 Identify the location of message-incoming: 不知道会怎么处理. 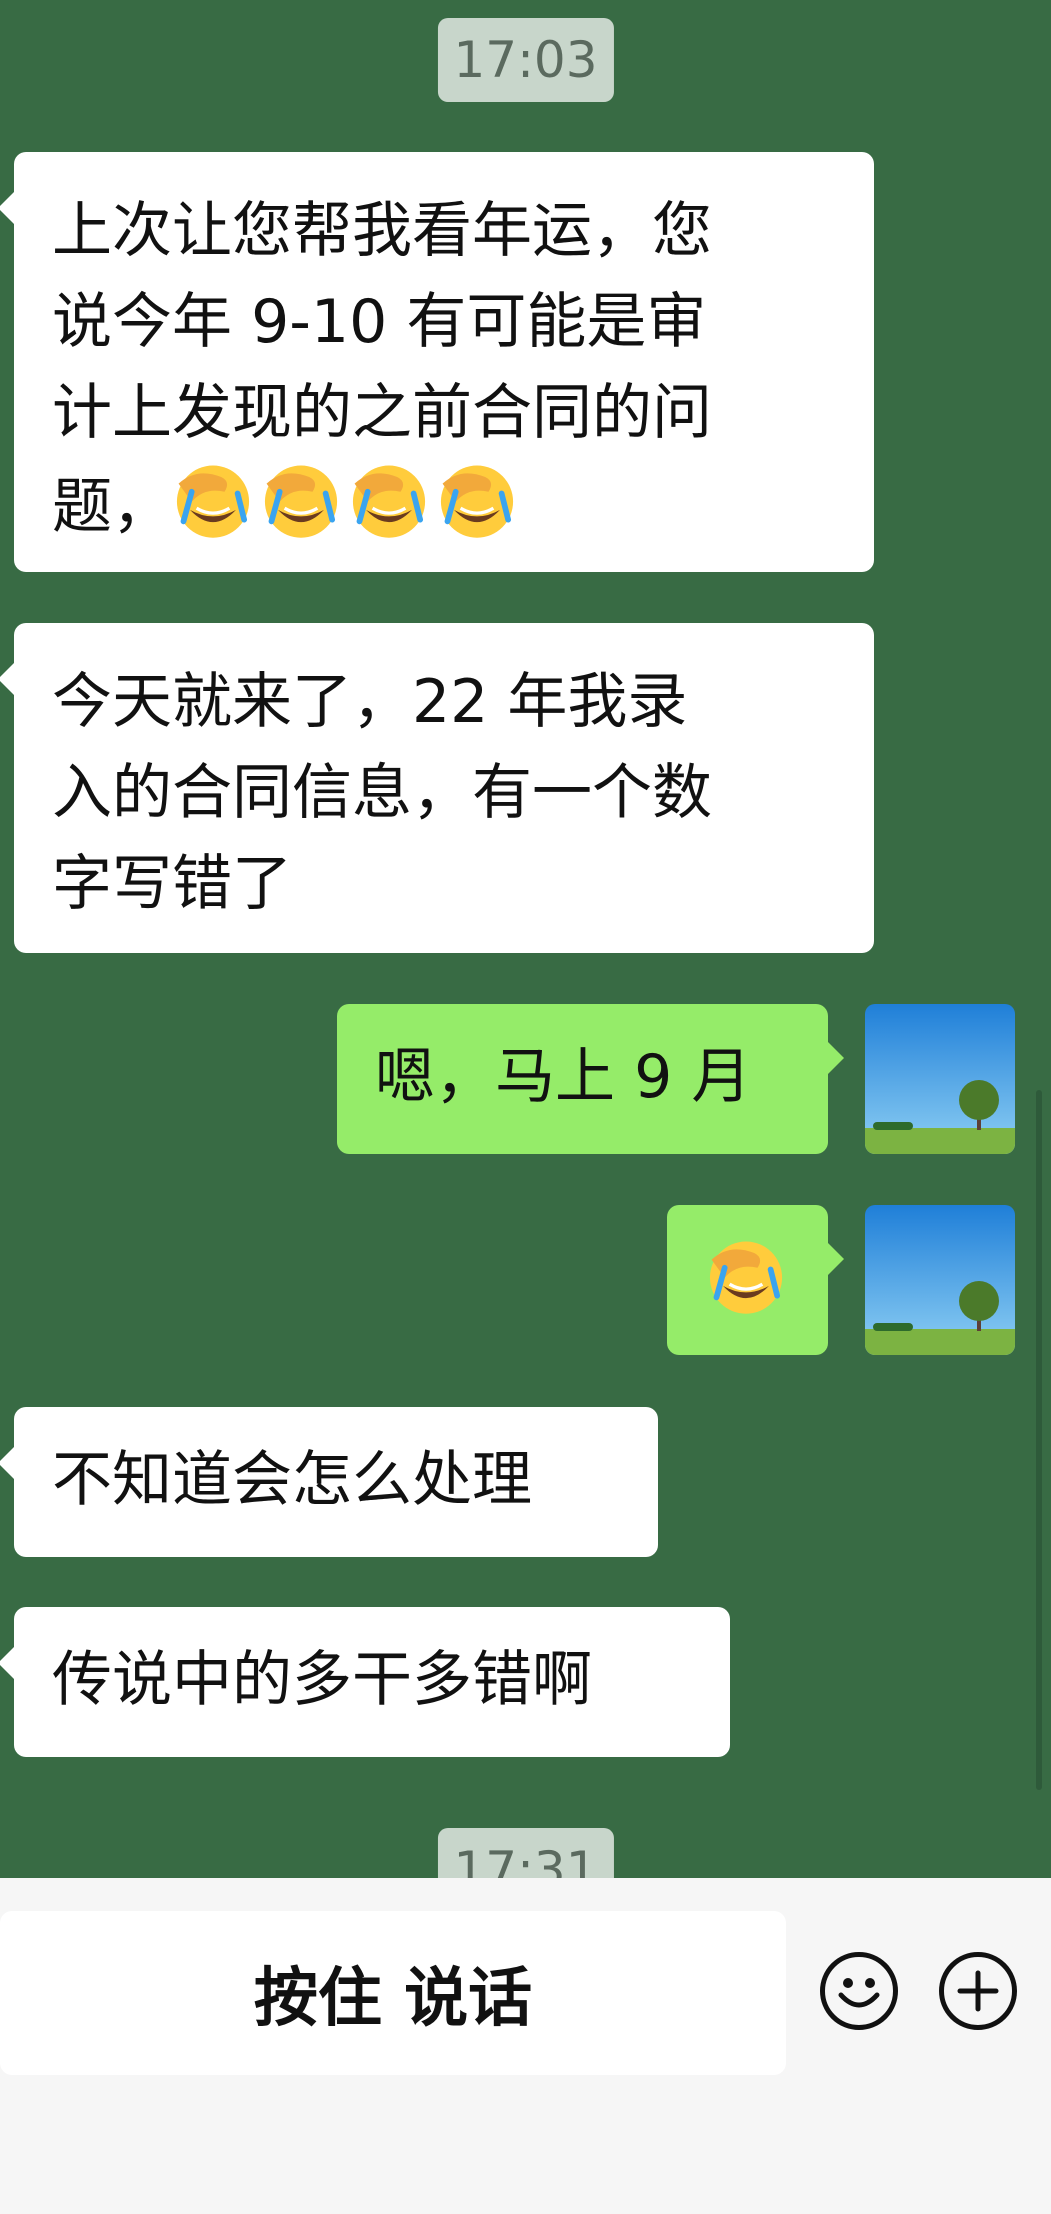
(329, 1482).